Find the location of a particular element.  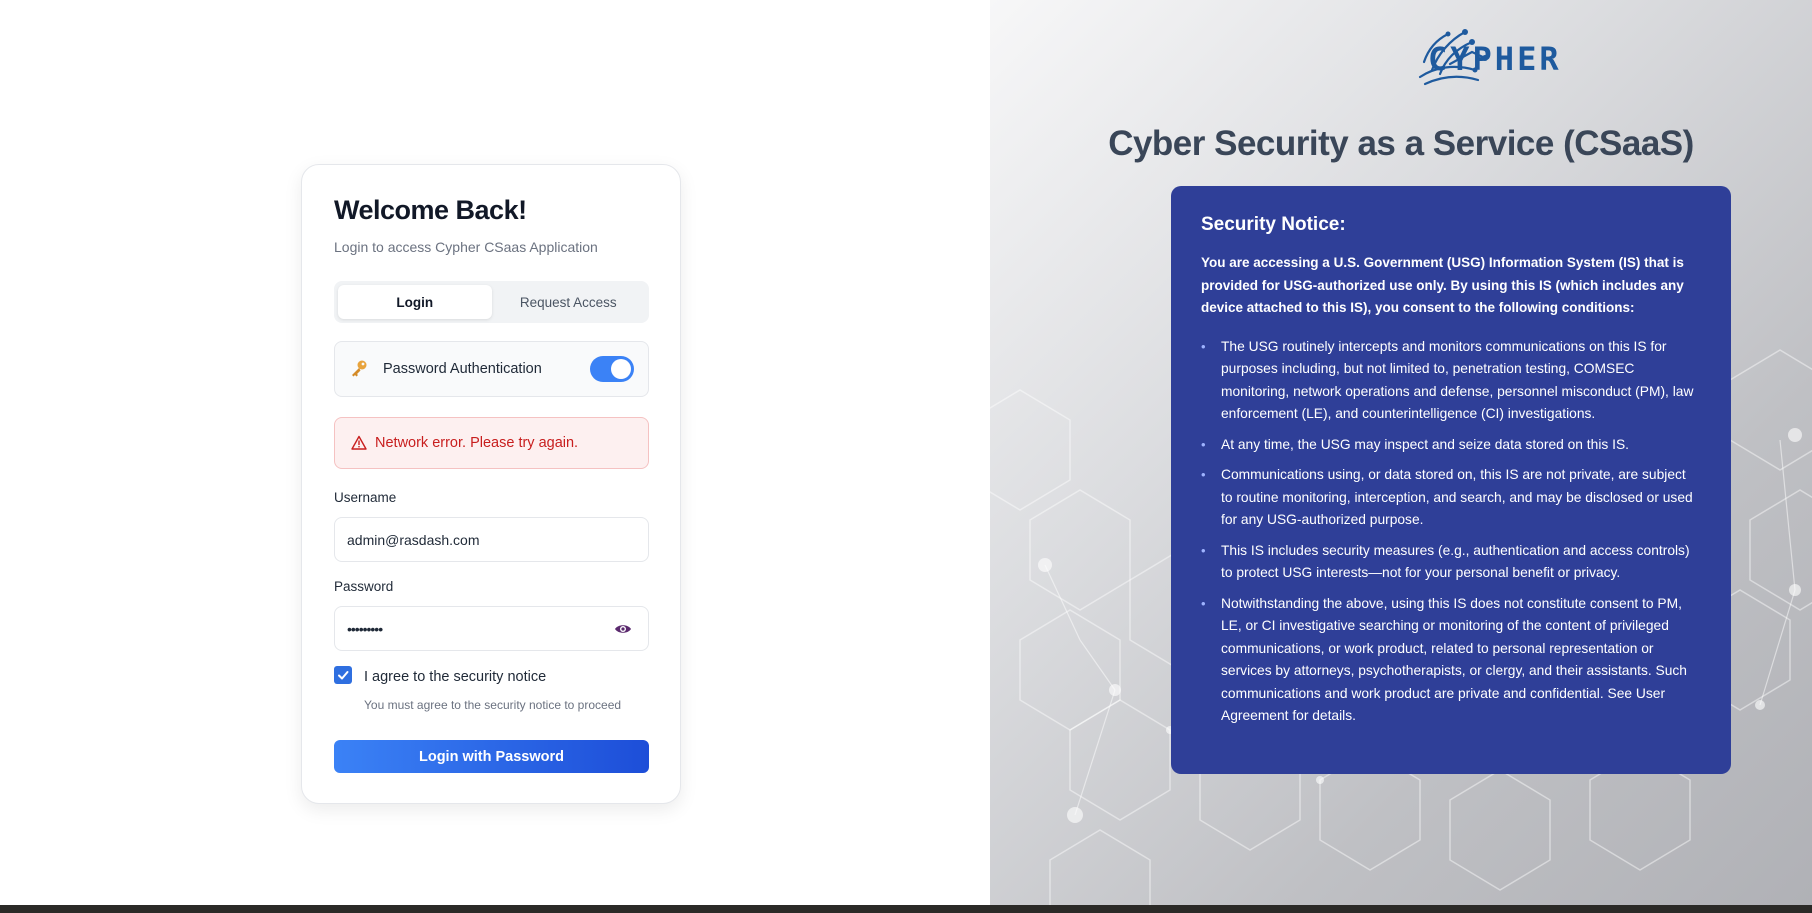

eye-icon is located at coordinates (623, 629).